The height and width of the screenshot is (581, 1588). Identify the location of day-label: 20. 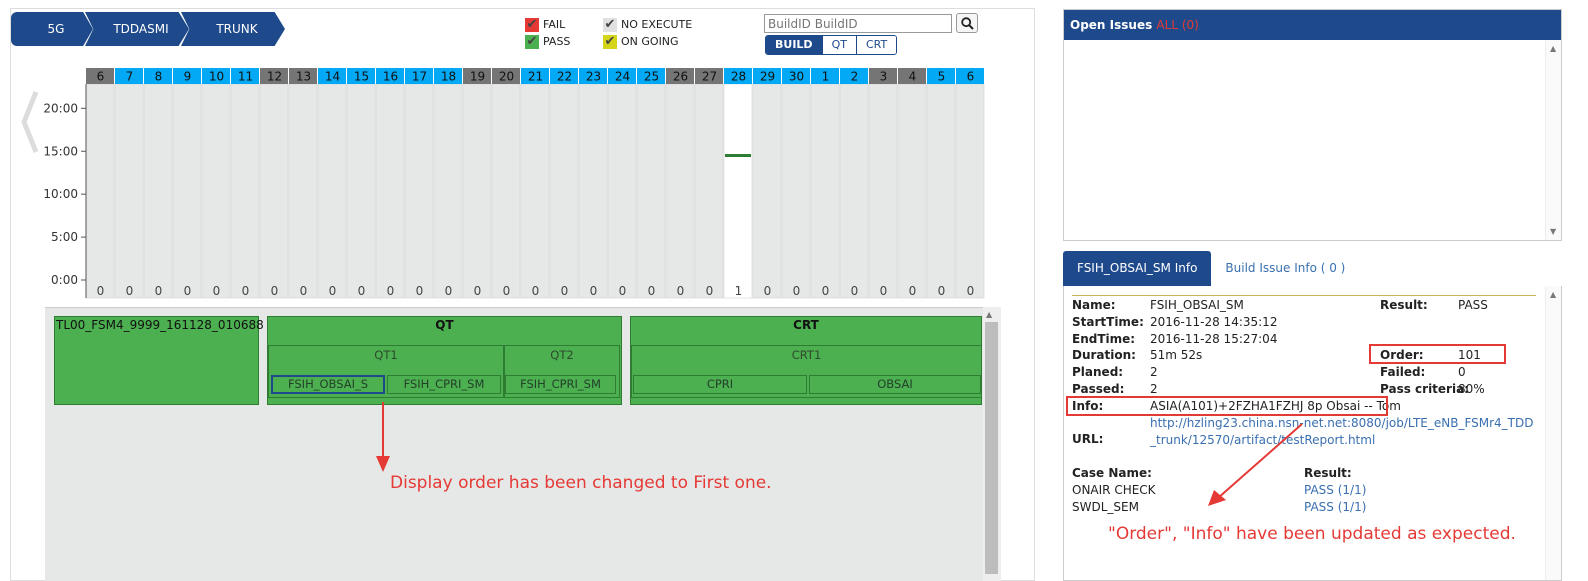
(506, 77).